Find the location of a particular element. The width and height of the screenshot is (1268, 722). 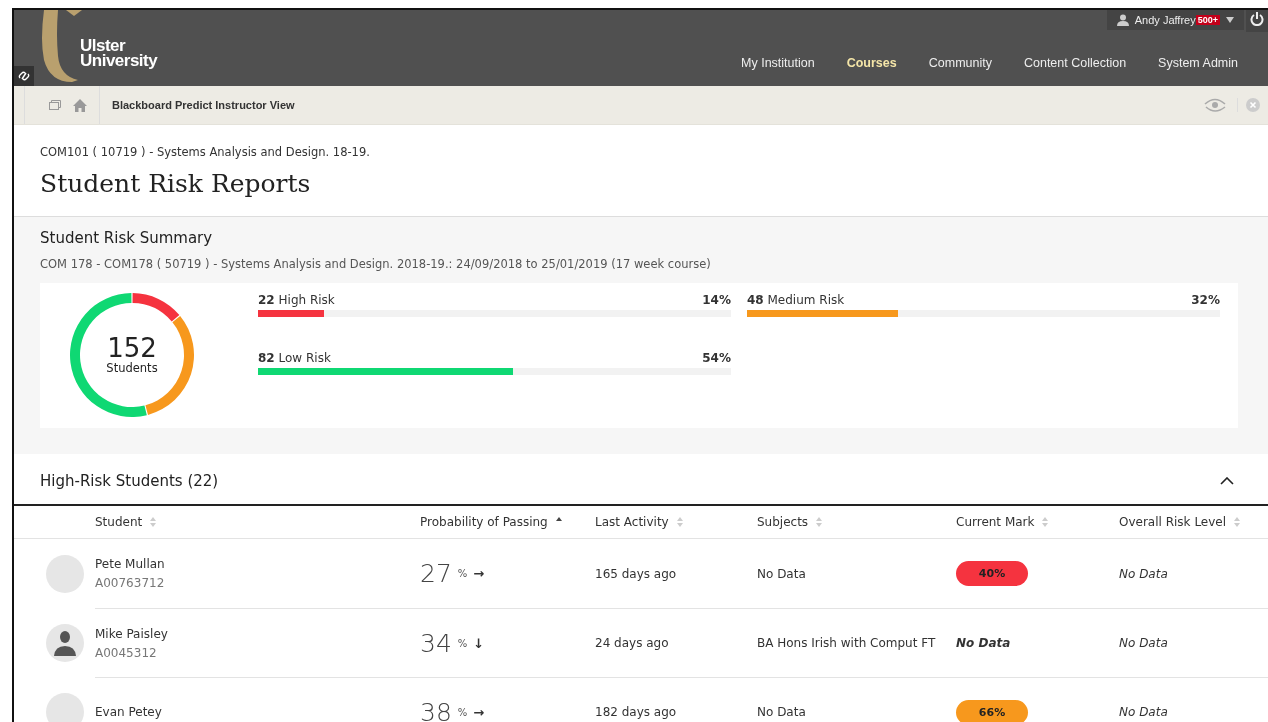

course-label: COM101 ( 10719 ) - Systems Analysis and Design. 18-19. is located at coordinates (205, 152).